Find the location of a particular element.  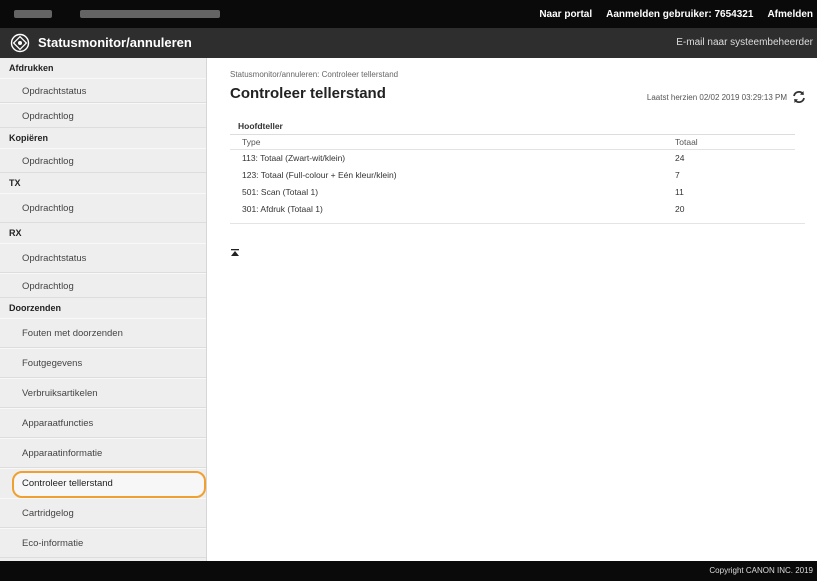

counter-total: 20 is located at coordinates (680, 209).